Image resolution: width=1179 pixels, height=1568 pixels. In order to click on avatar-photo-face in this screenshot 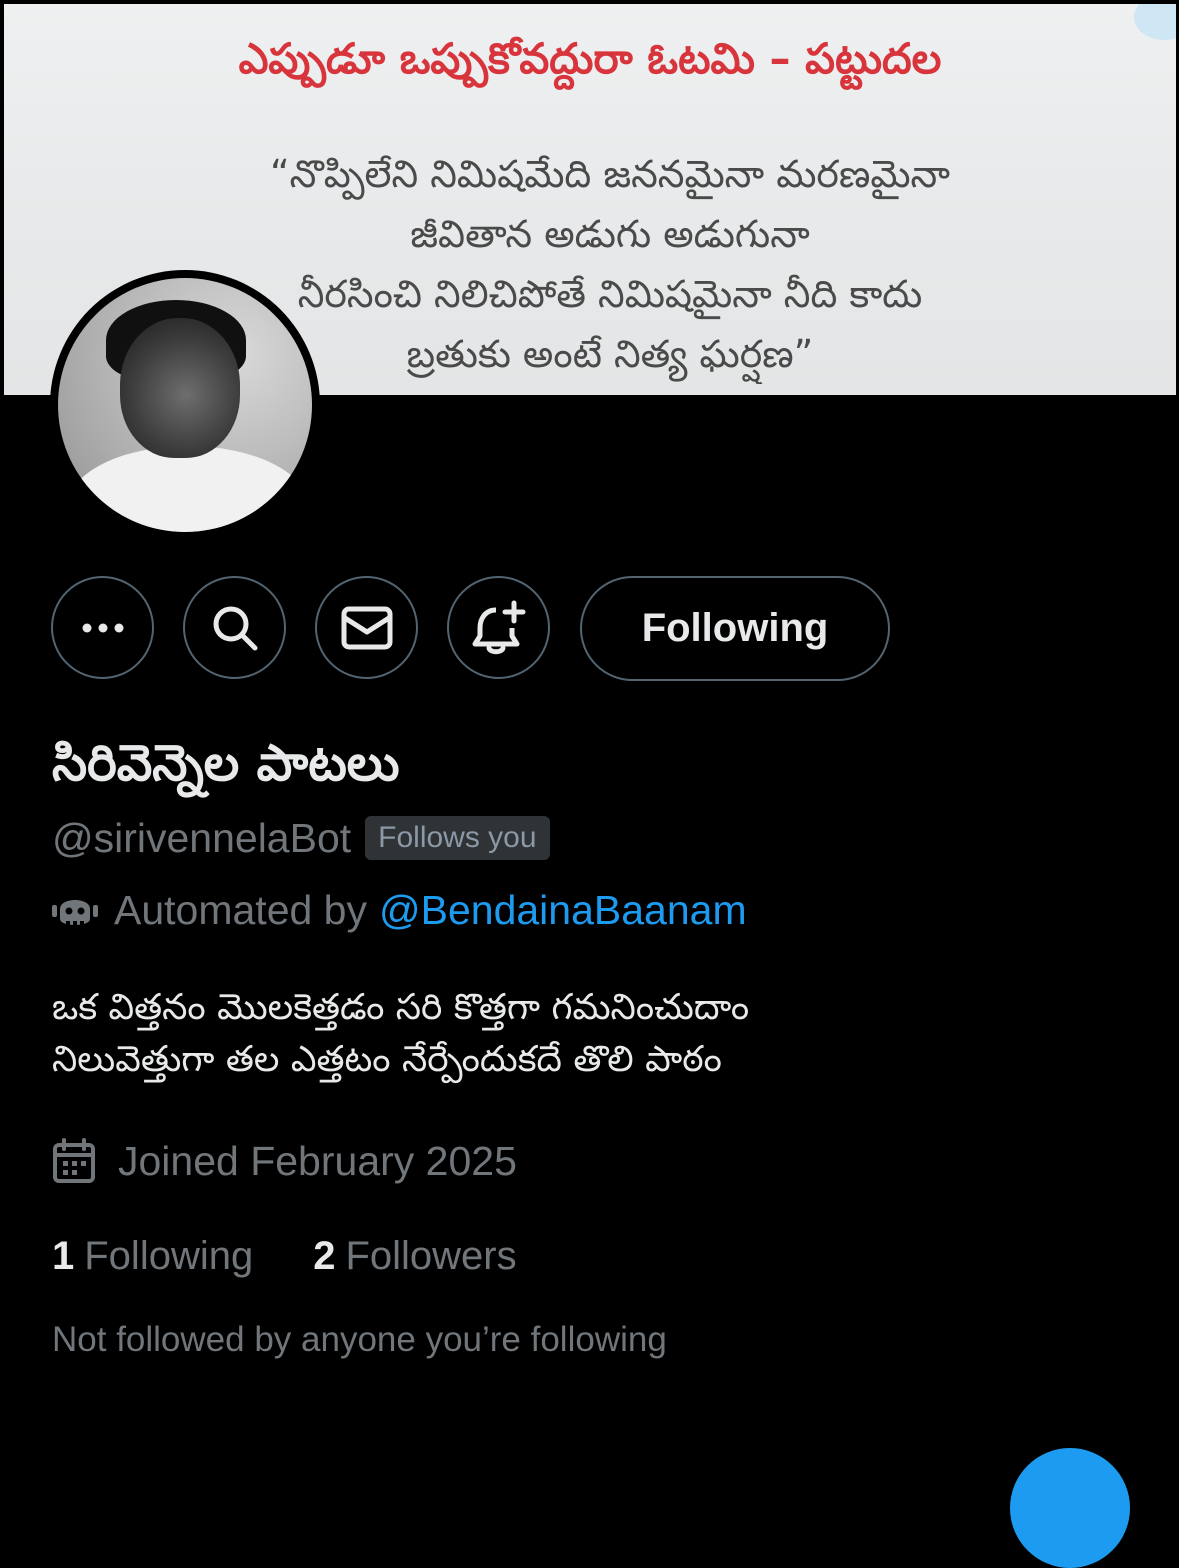, I will do `click(180, 388)`.